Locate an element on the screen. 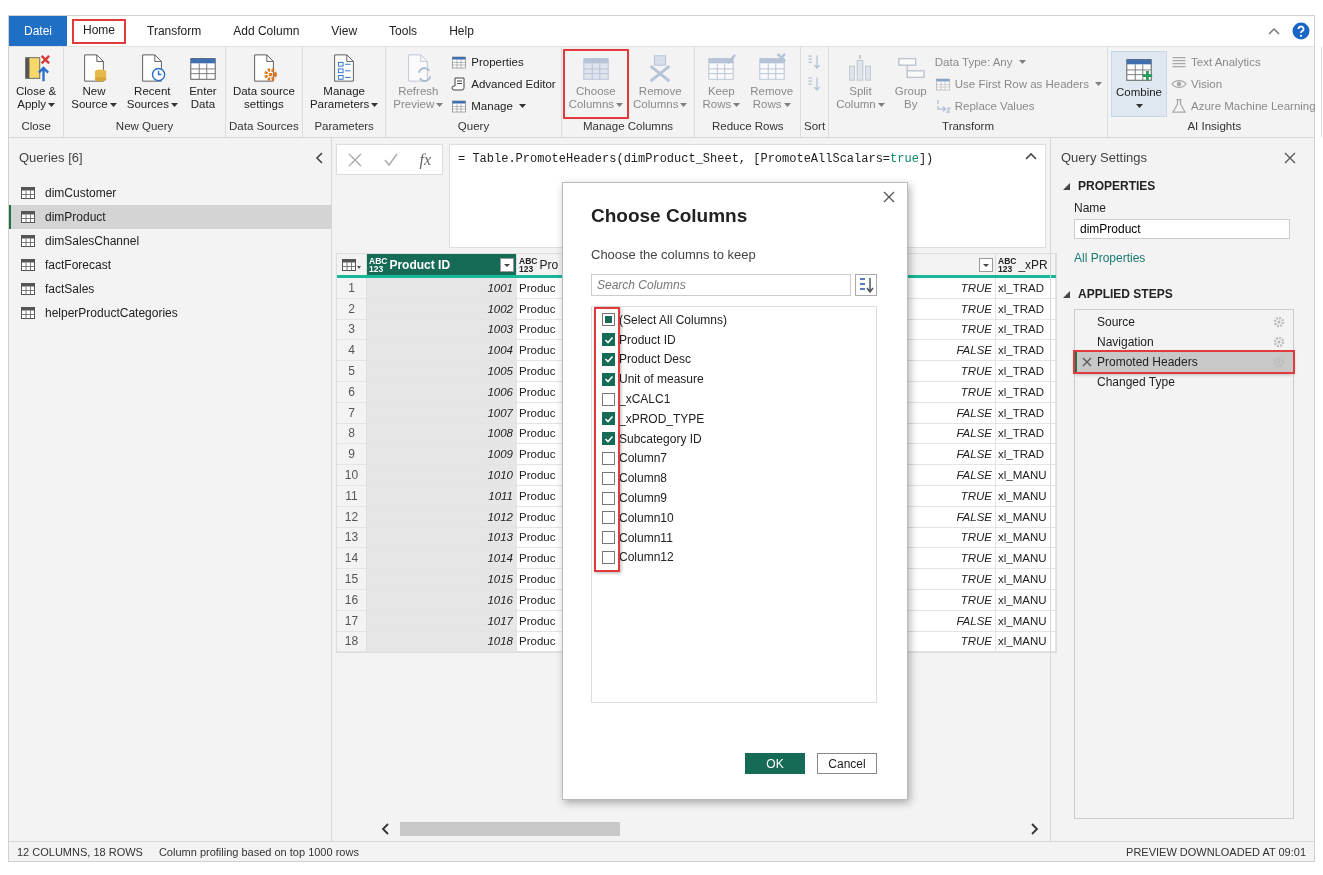 This screenshot has width=1323, height=875. ribbon-tab: Transform is located at coordinates (174, 31).